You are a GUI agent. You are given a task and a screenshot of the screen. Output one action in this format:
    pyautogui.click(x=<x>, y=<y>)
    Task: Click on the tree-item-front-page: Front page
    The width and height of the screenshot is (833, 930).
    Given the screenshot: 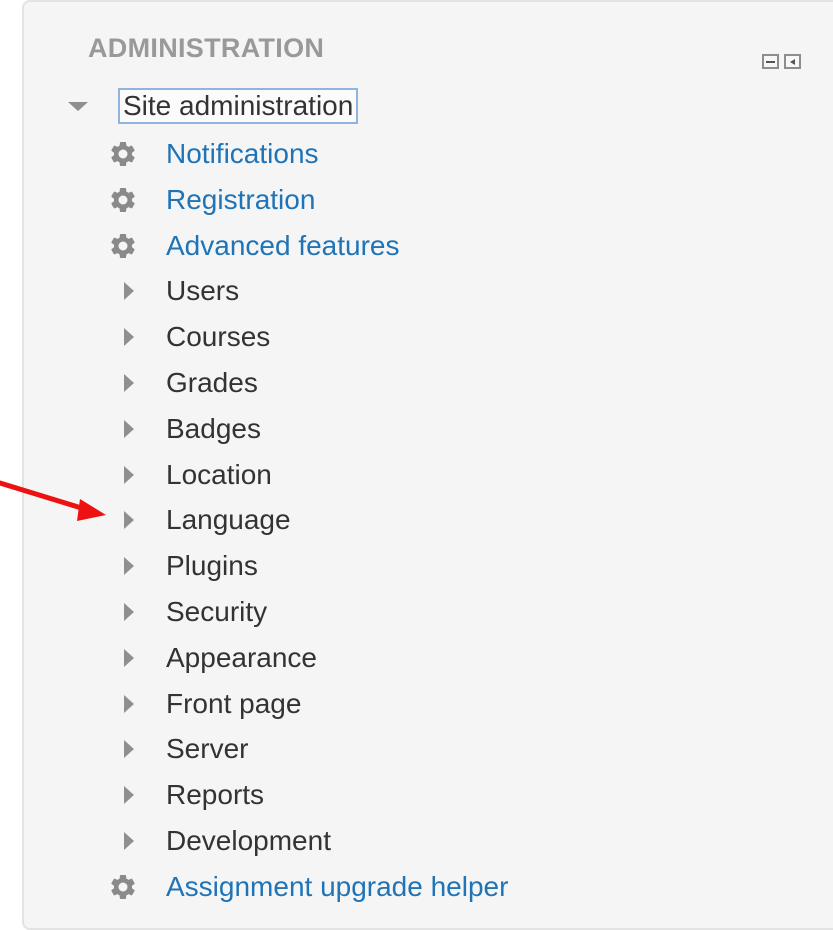 What is the action you would take?
    pyautogui.click(x=204, y=704)
    